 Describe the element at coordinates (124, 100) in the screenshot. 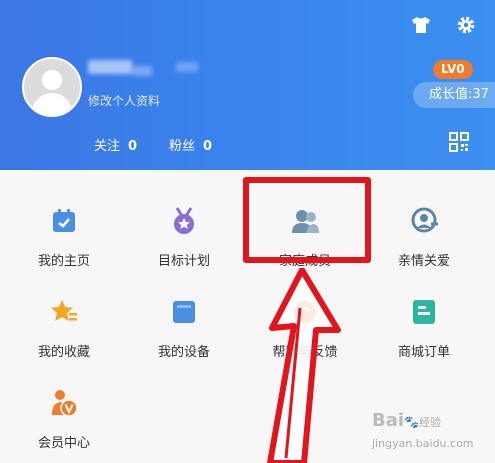

I see `edit-profile-link: 修改个人资料` at that location.